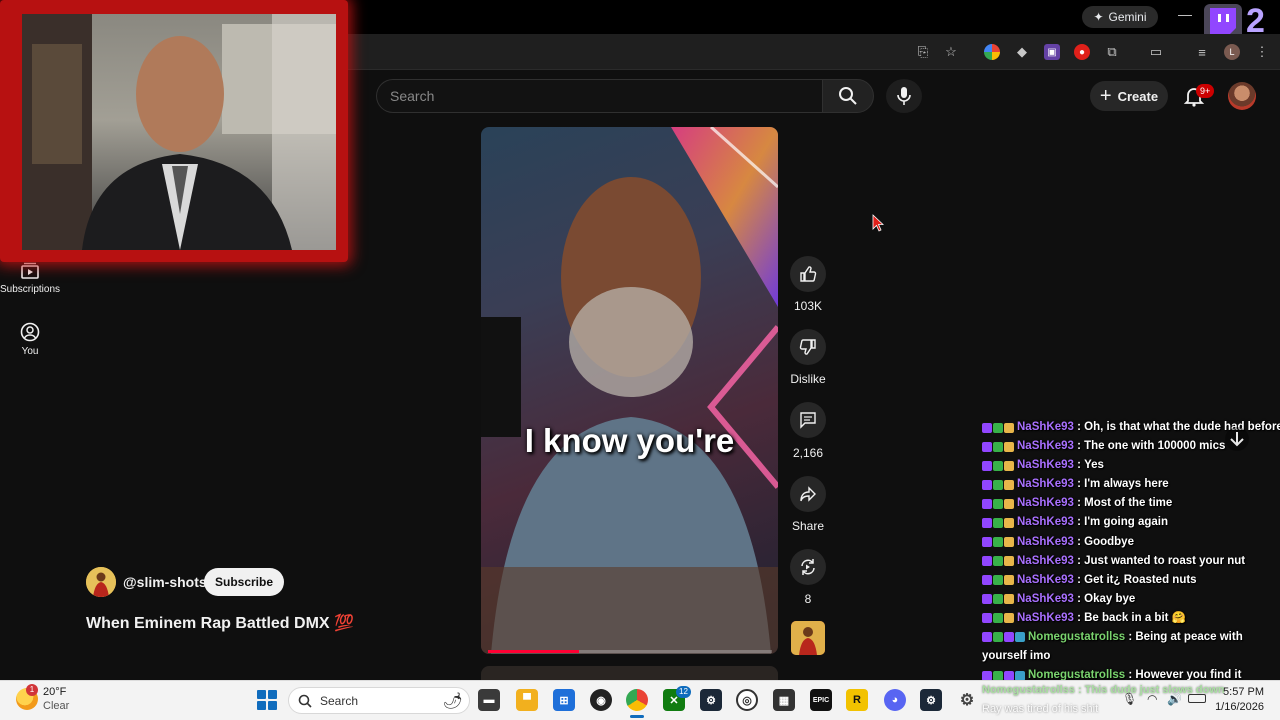 The image size is (1280, 720). I want to click on windows-start-button, so click(267, 700).